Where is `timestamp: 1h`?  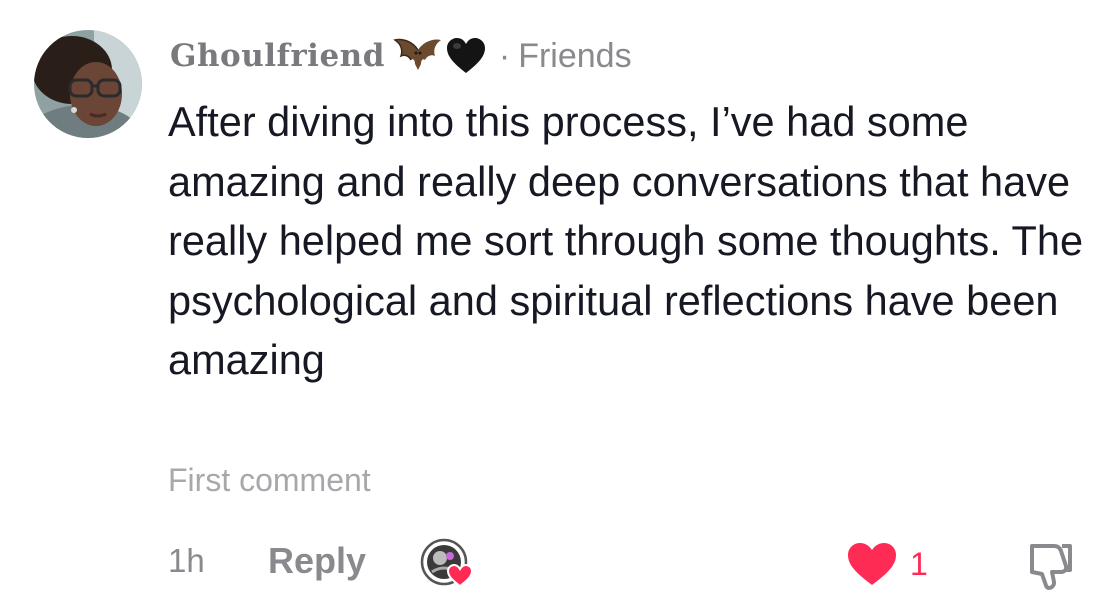
timestamp: 1h is located at coordinates (186, 560).